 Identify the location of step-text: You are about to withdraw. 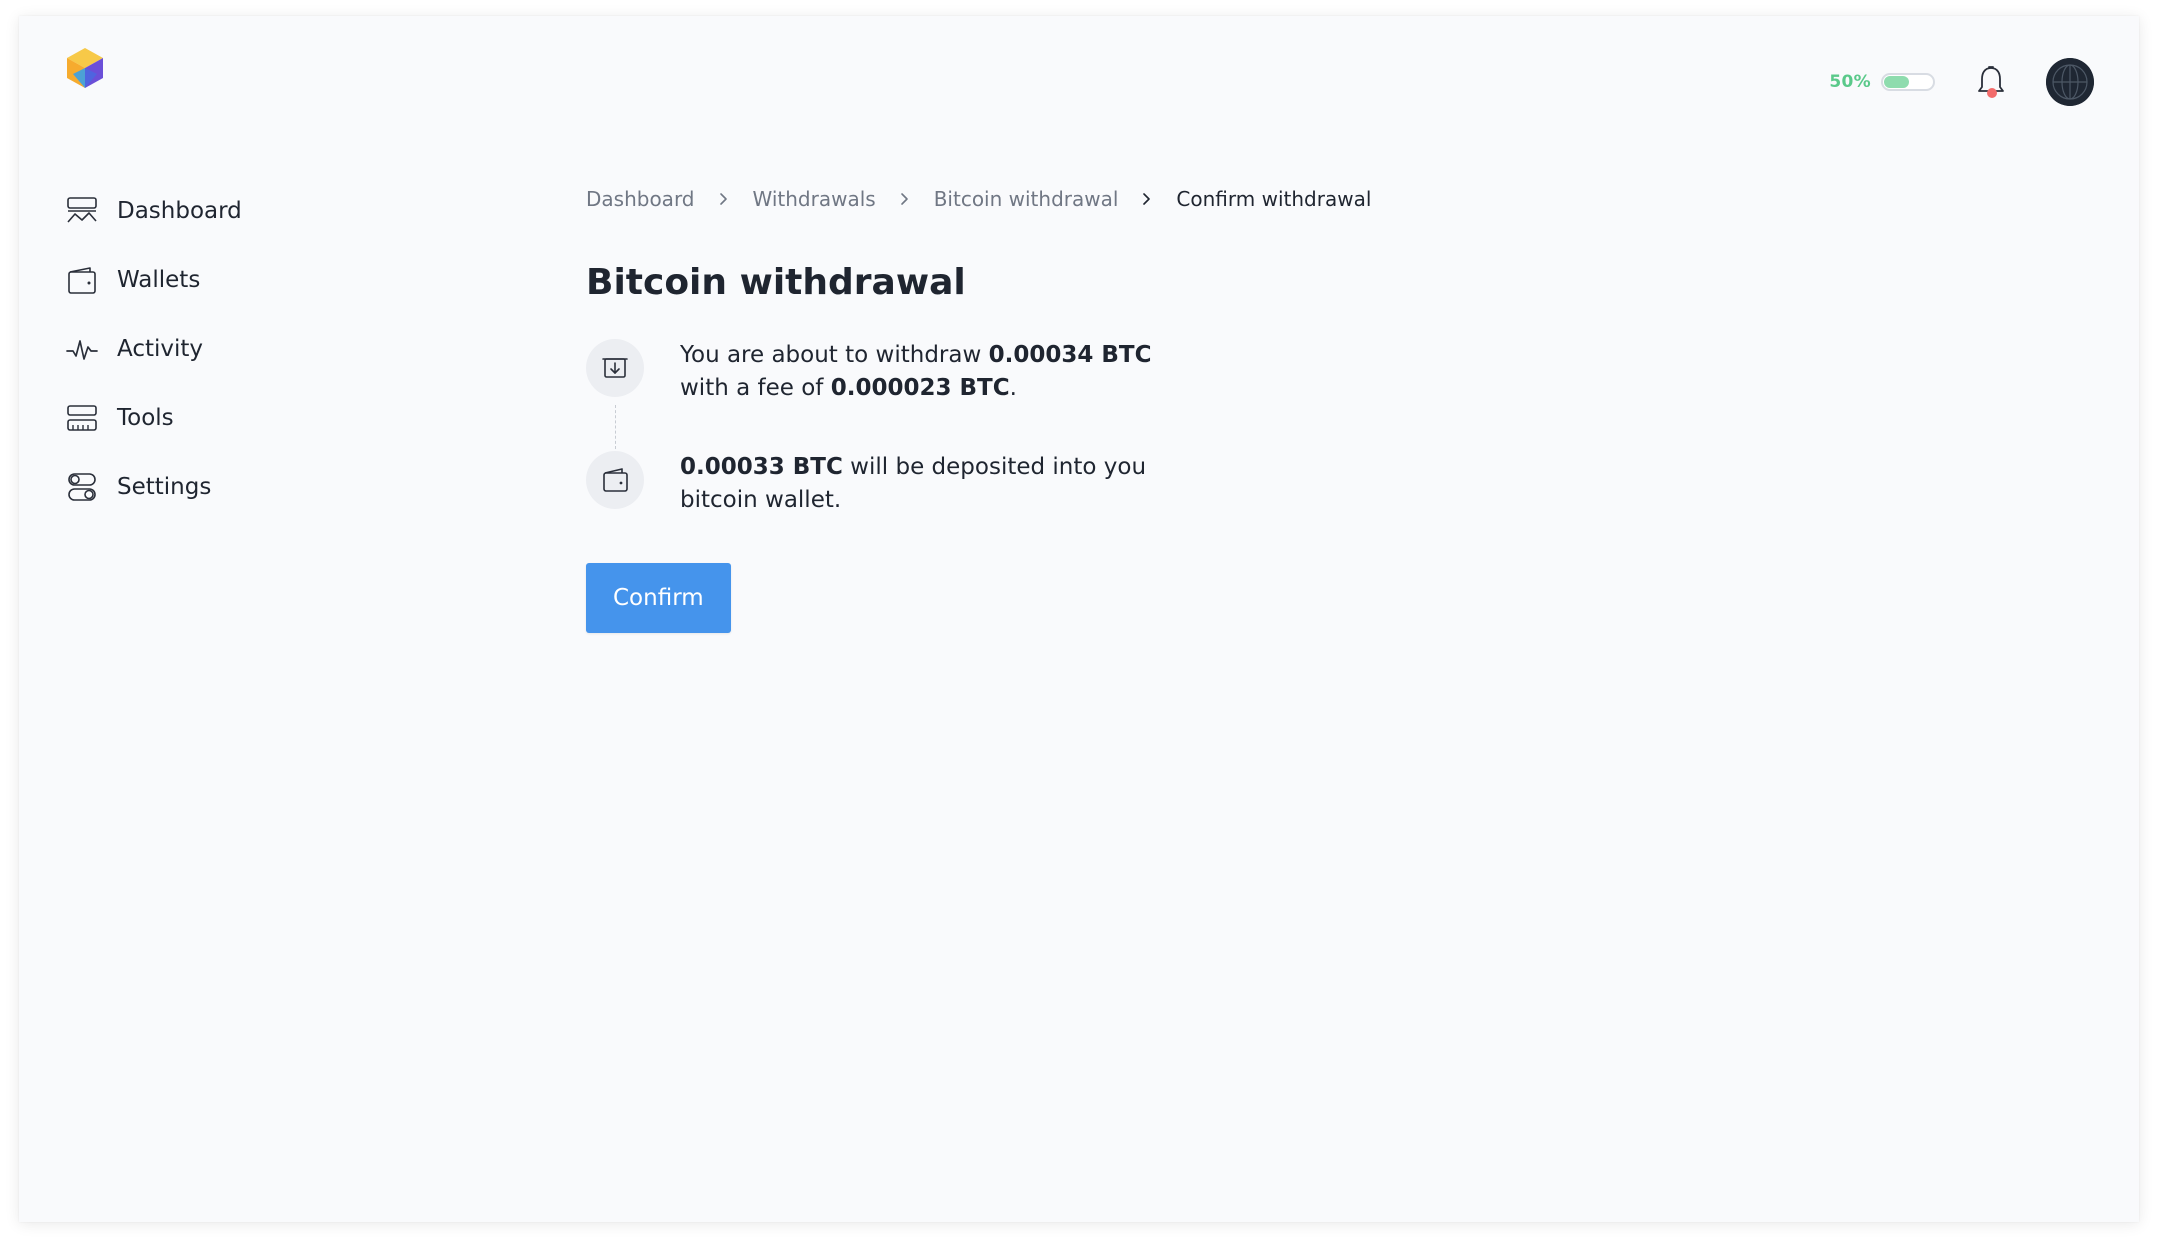
(834, 355).